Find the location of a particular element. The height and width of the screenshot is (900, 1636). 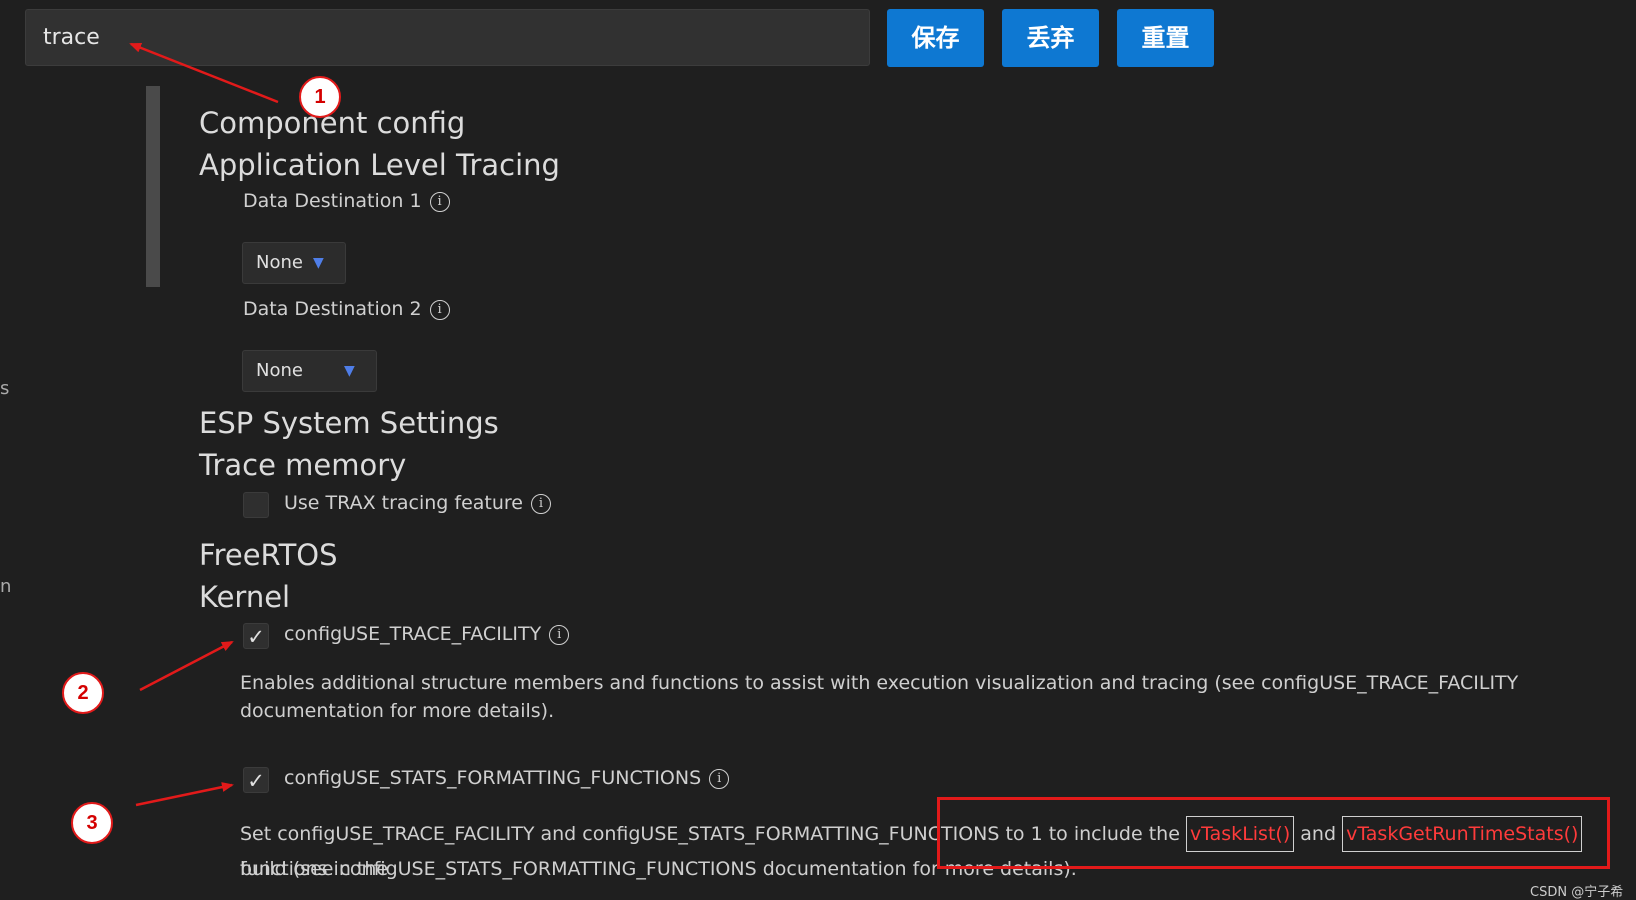

callout-1: 1 is located at coordinates (320, 97).